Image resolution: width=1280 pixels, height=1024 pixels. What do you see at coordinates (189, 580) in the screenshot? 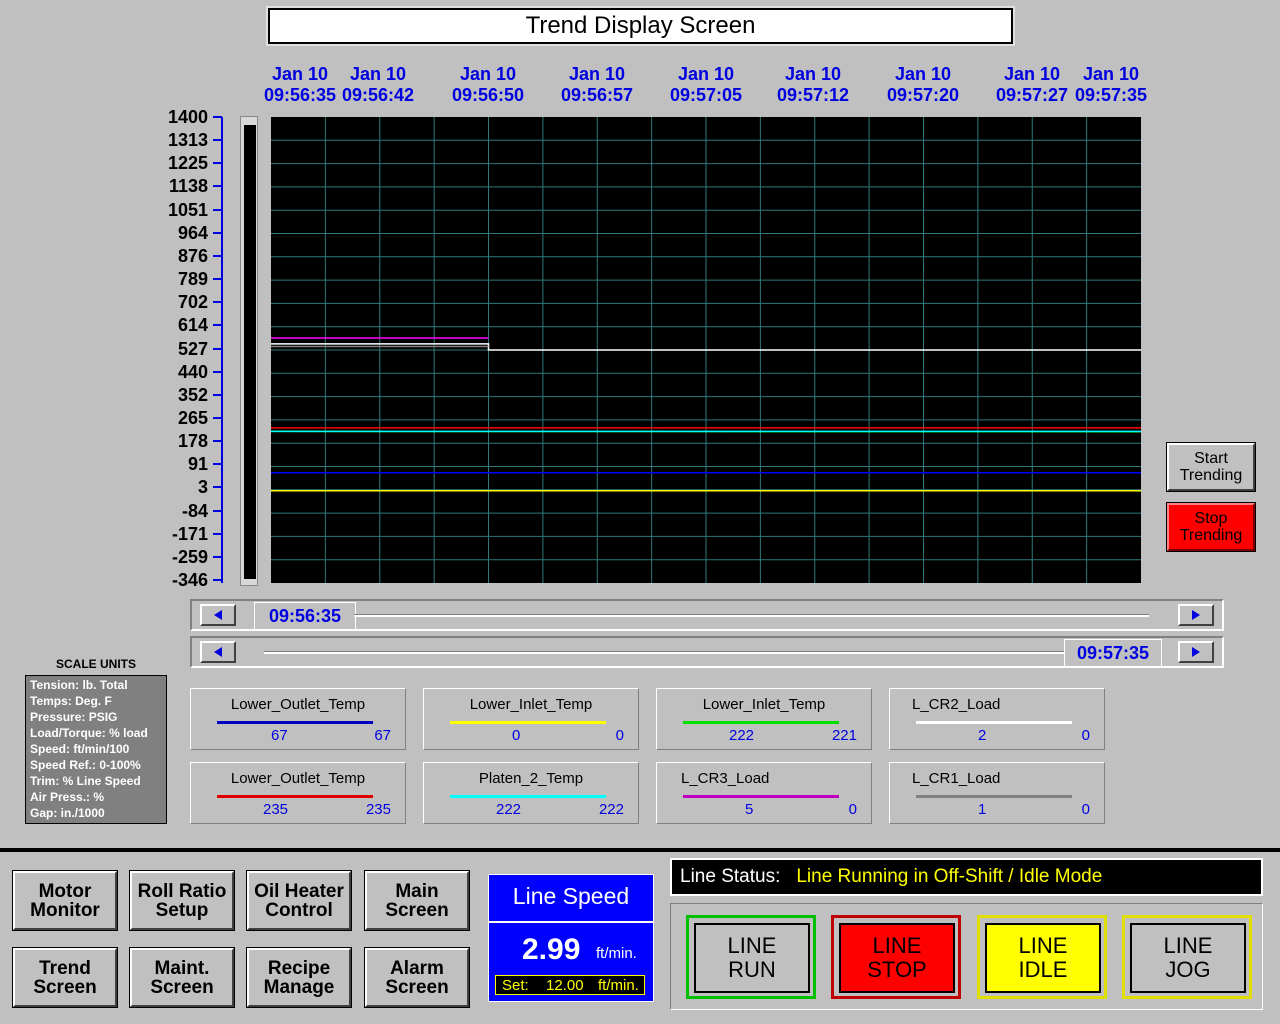
I see `y-axis-label: -346` at bounding box center [189, 580].